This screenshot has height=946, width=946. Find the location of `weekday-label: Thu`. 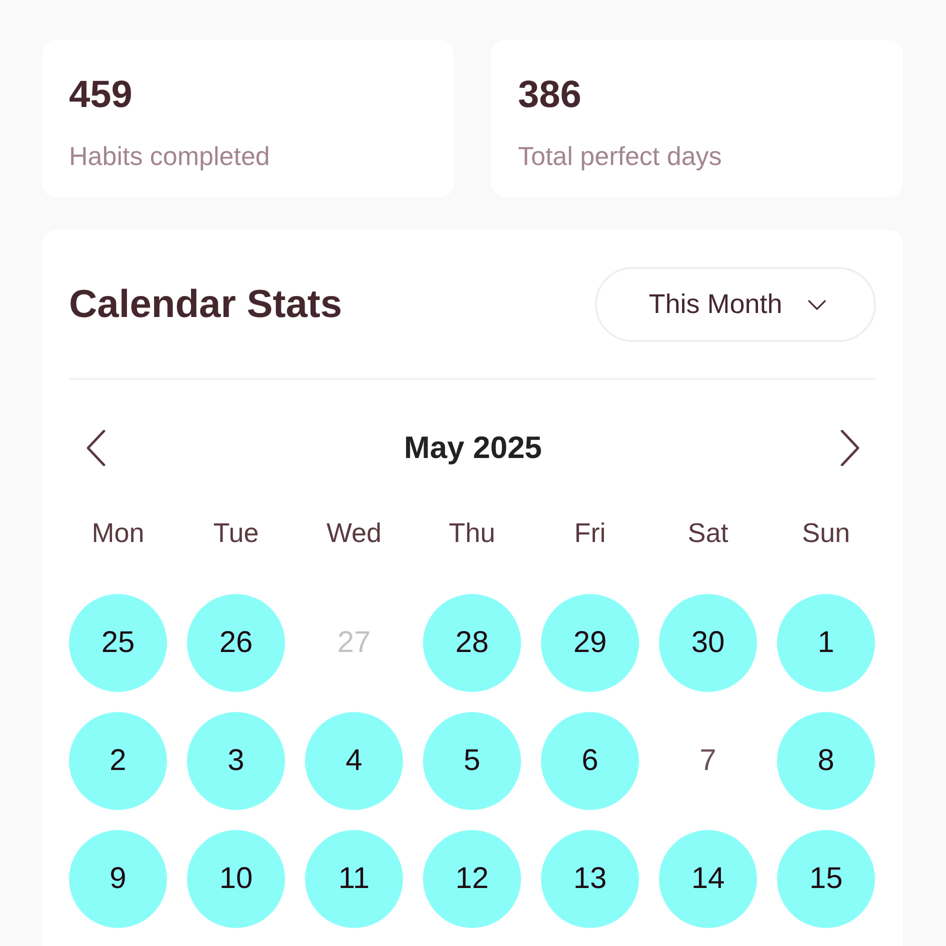

weekday-label: Thu is located at coordinates (472, 533).